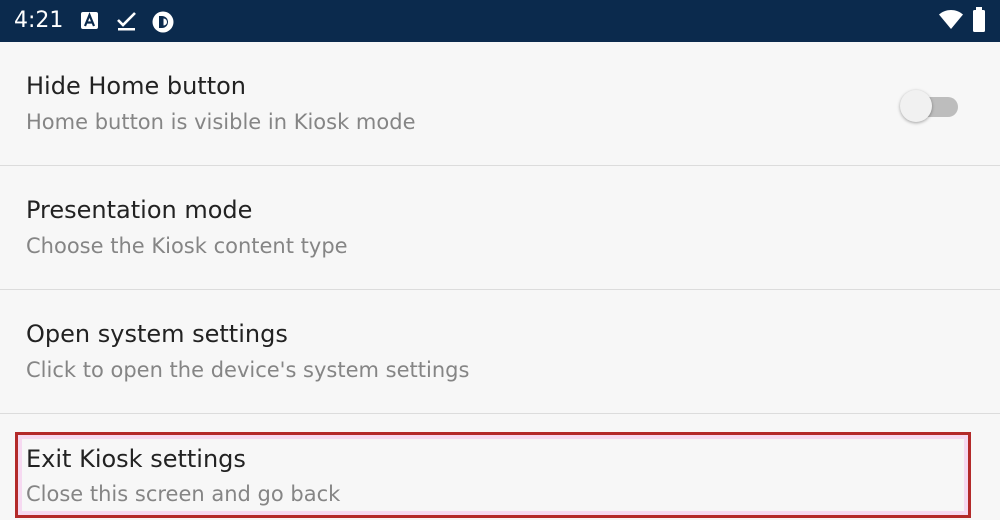 The height and width of the screenshot is (520, 1000). I want to click on setting-subtitle: Home button is visible in Kiosk mode, so click(221, 122).